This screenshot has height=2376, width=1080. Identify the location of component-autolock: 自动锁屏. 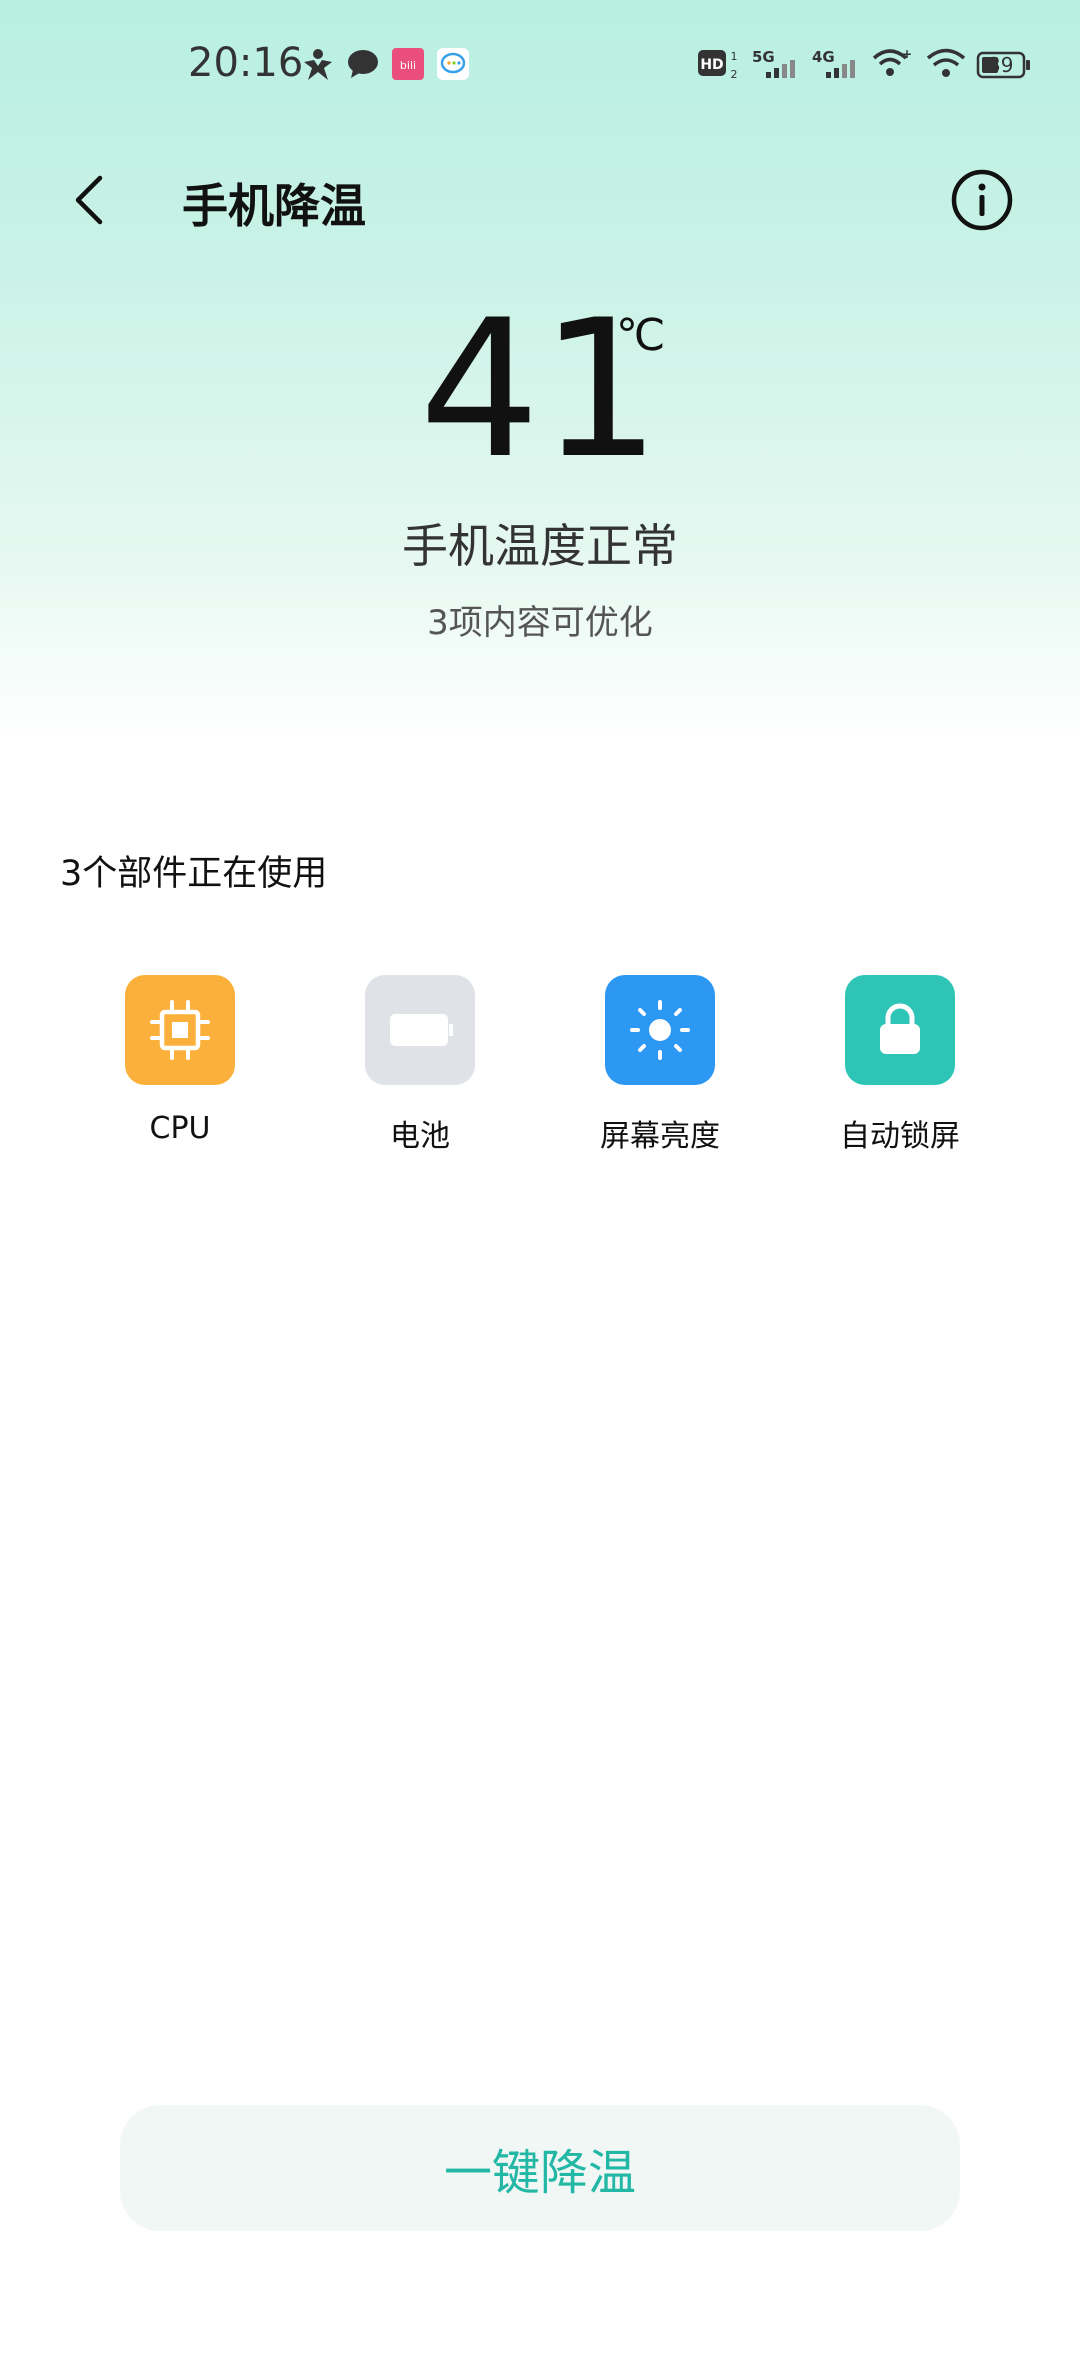
(900, 1075).